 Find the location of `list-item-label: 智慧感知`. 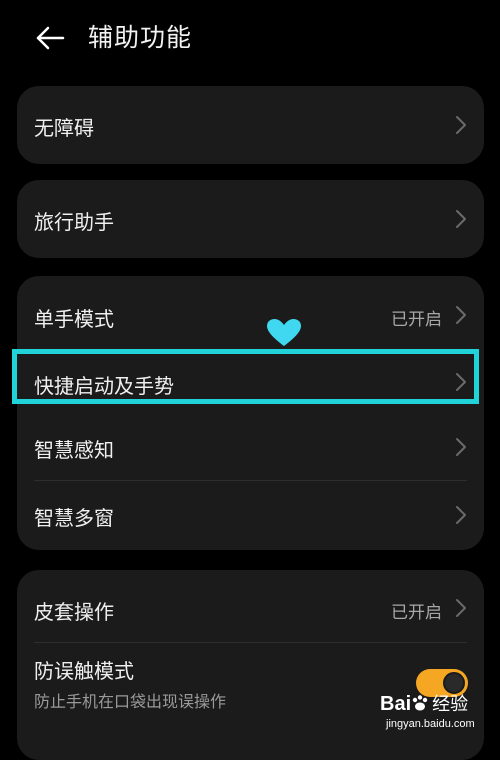

list-item-label: 智慧感知 is located at coordinates (74, 450).